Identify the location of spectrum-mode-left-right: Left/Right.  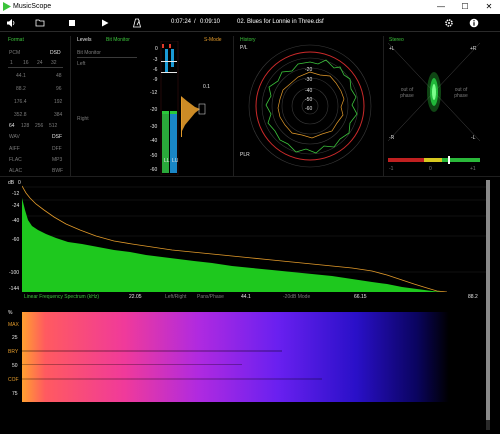
(175, 297).